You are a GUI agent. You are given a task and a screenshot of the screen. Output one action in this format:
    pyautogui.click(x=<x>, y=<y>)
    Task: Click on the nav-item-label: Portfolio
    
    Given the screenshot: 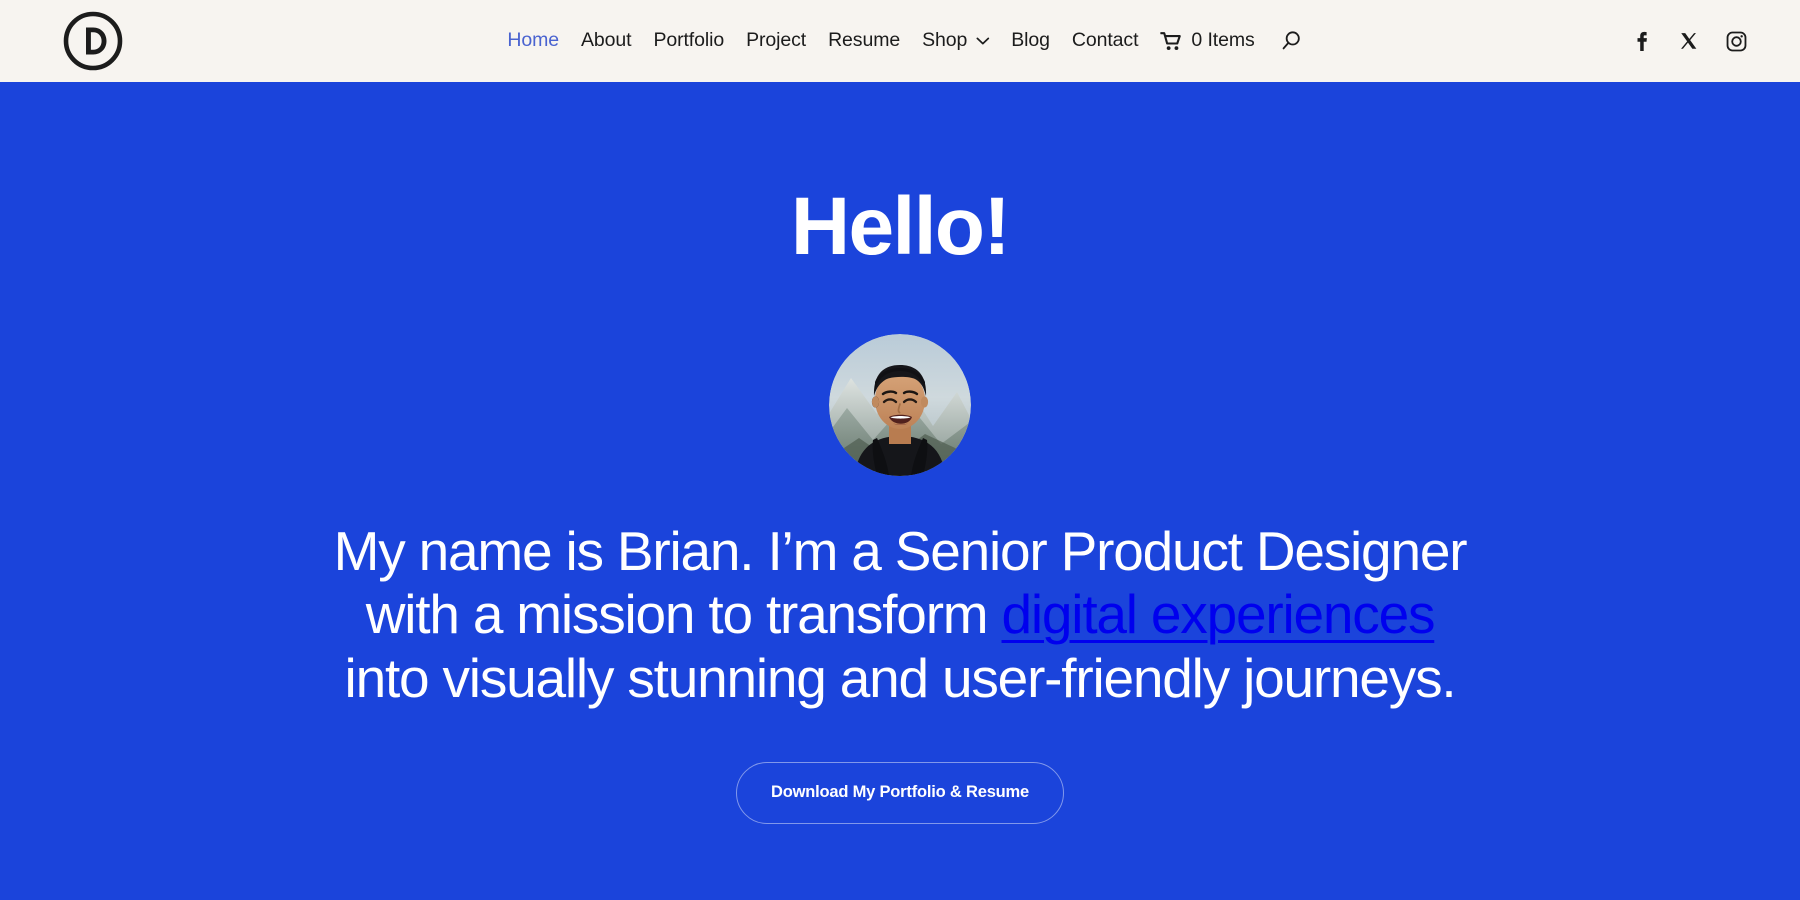 What is the action you would take?
    pyautogui.click(x=689, y=40)
    